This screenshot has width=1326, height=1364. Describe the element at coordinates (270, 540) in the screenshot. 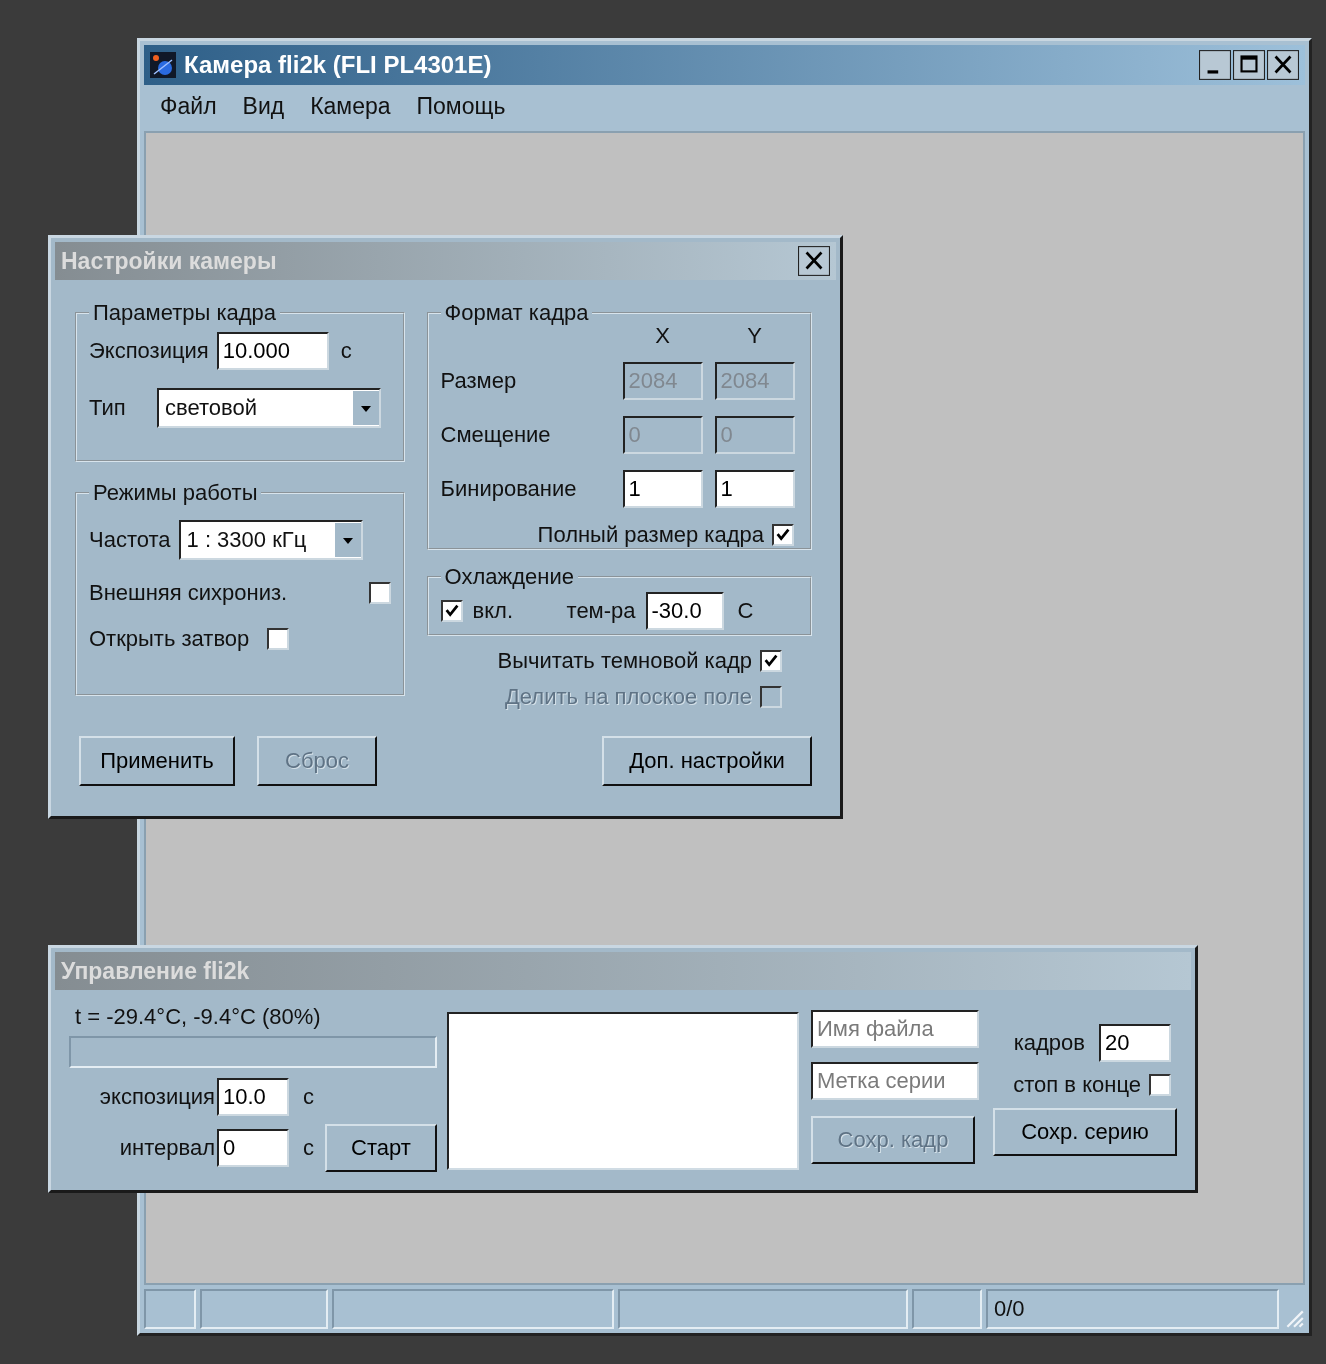

I see `frequency-dropdown: 1 : 3300 кГц` at that location.